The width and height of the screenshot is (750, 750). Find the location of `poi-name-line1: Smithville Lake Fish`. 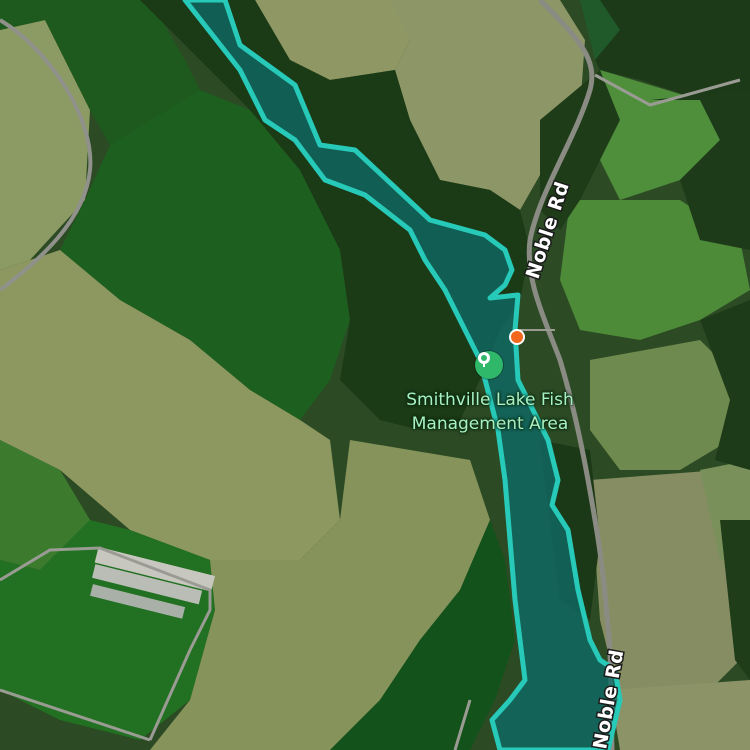

poi-name-line1: Smithville Lake Fish is located at coordinates (490, 400).